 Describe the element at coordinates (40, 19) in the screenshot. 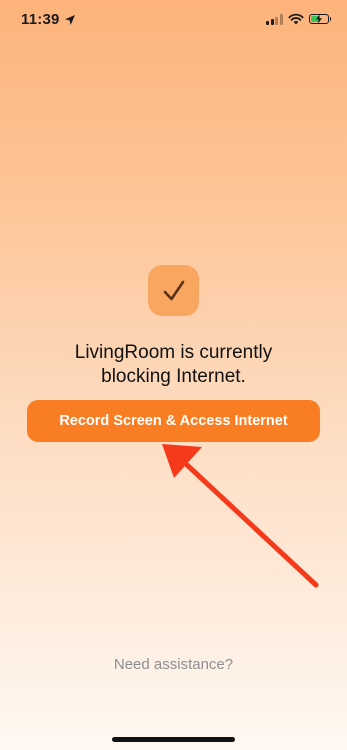

I see `status-time: 11:39` at that location.